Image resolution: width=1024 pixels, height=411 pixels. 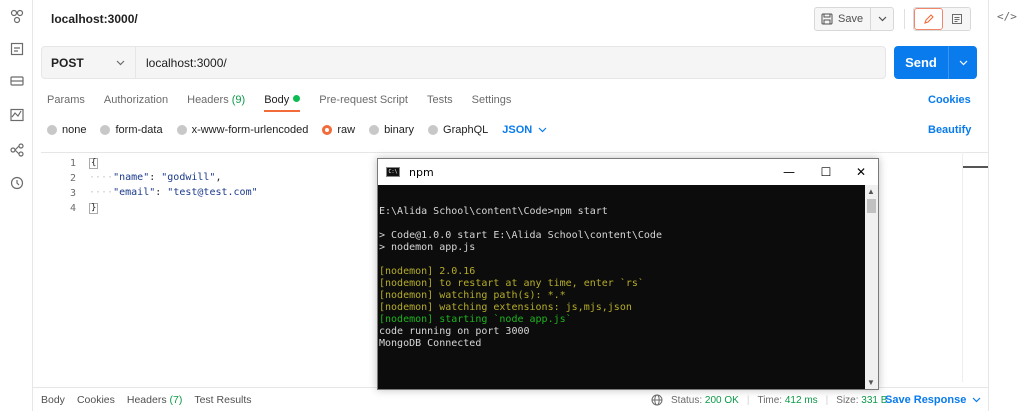 What do you see at coordinates (66, 100) in the screenshot?
I see `tab-label: Params` at bounding box center [66, 100].